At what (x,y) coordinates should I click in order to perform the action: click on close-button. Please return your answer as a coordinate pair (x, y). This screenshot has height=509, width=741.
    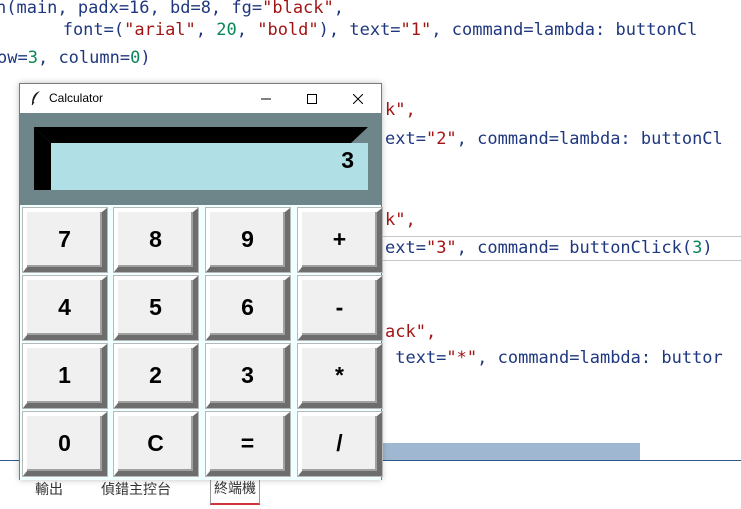
    Looking at the image, I should click on (358, 98).